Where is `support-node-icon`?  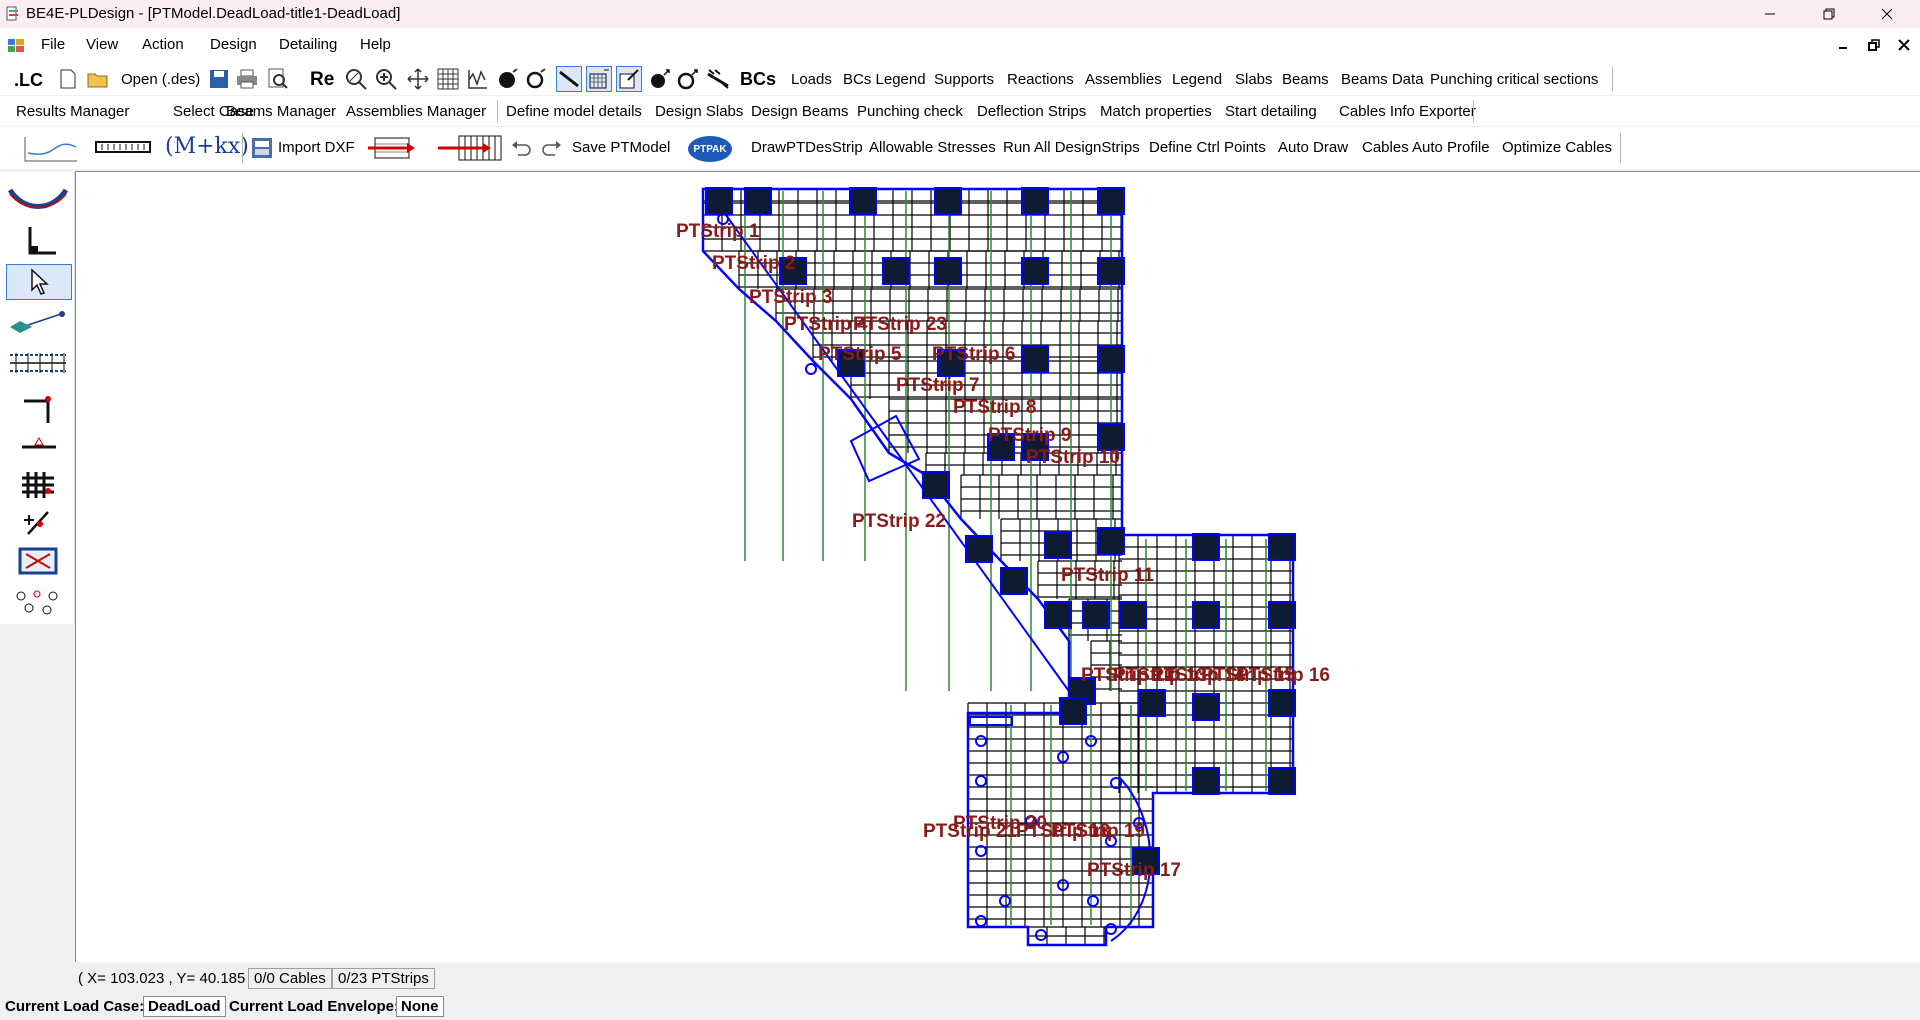
support-node-icon is located at coordinates (660, 79).